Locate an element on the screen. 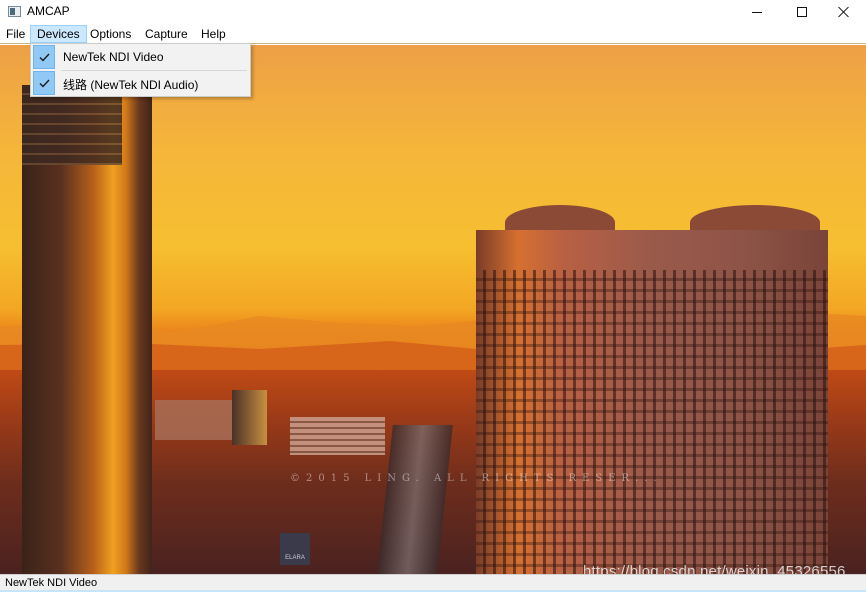 The height and width of the screenshot is (592, 866). minimize-button is located at coordinates (757, 12).